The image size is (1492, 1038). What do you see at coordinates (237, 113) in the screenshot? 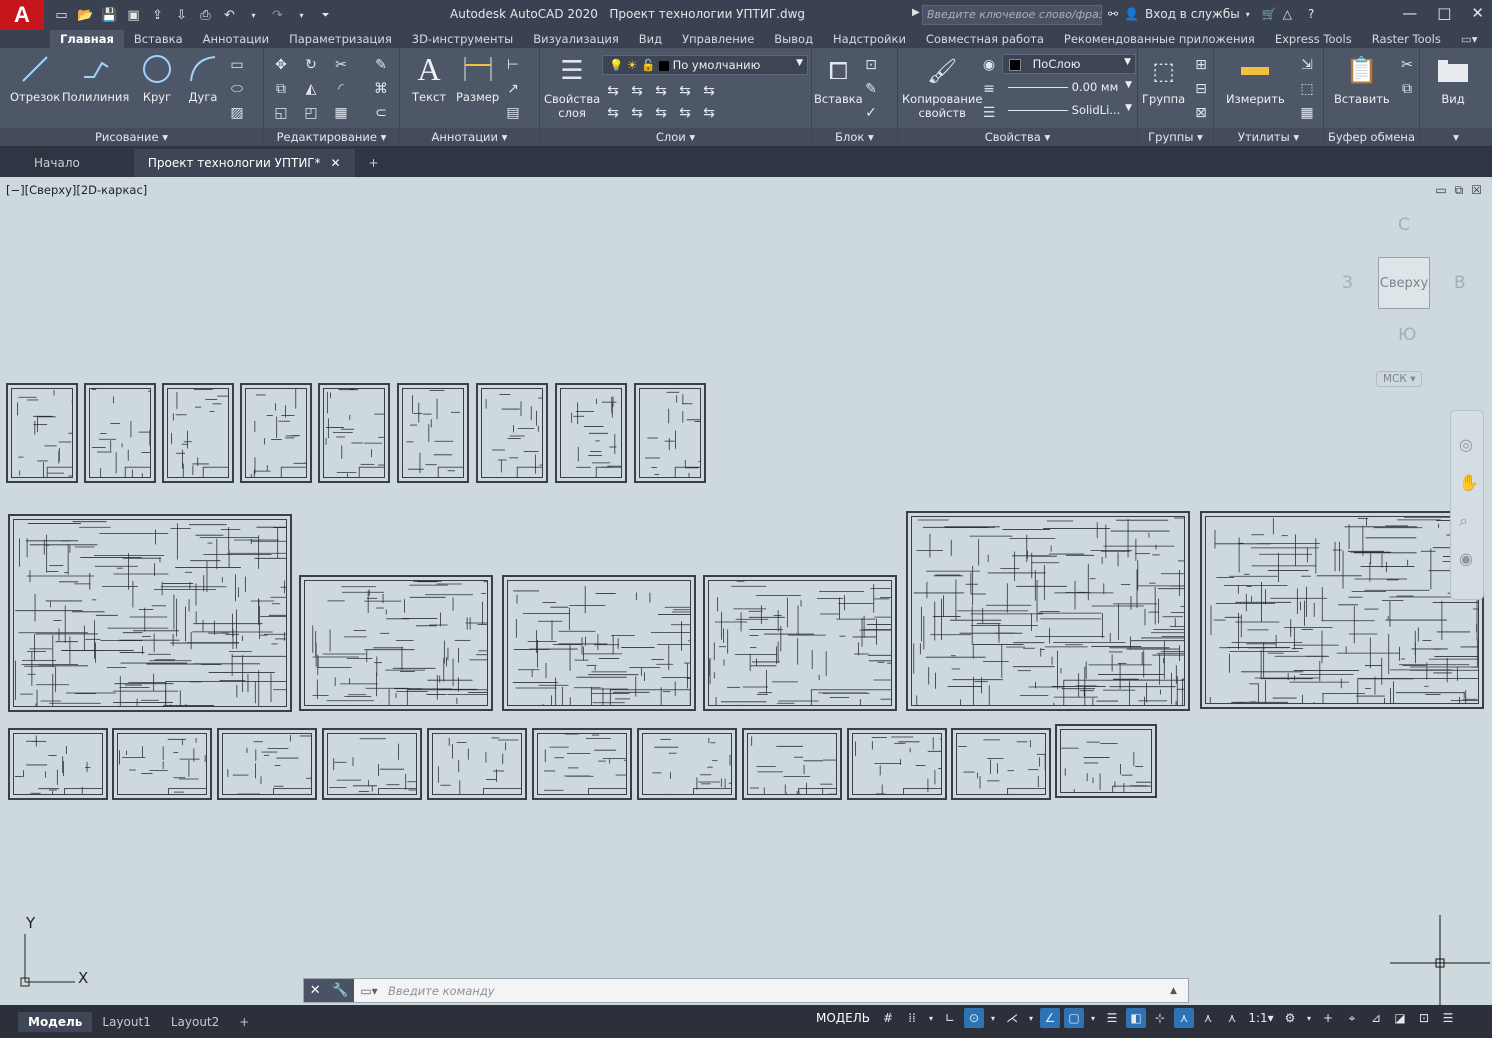
I see `hatch-icon: ▨` at bounding box center [237, 113].